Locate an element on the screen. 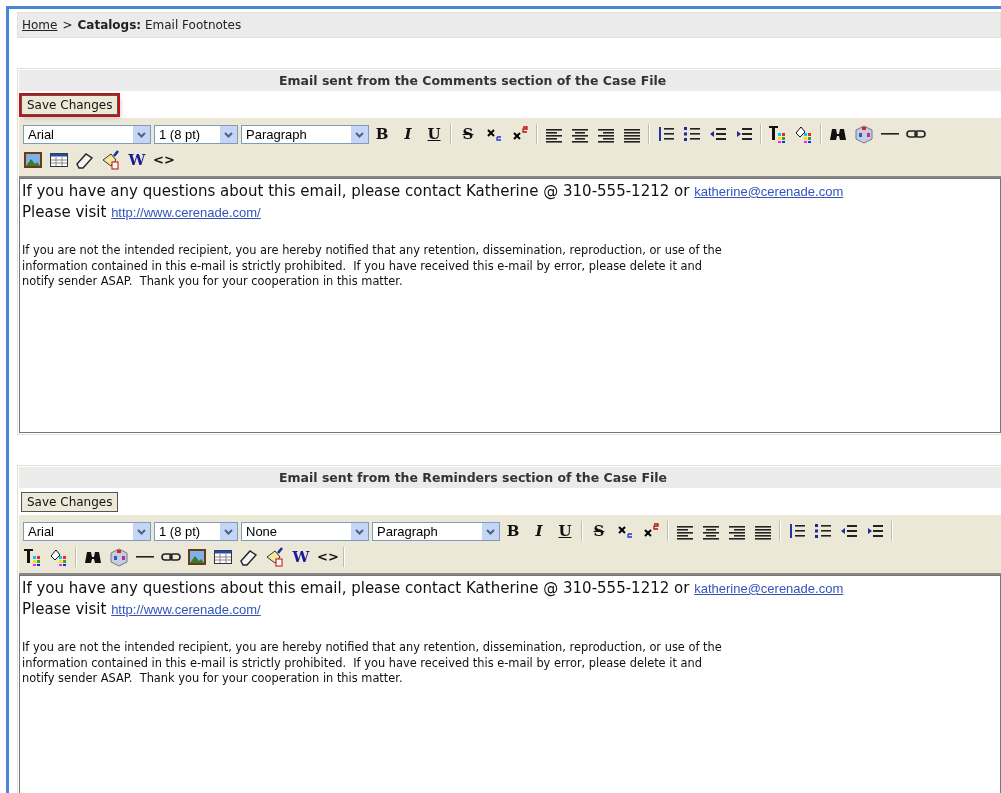  section-header: Email sent from the Comments section of the Case File is located at coordinates (510, 80).